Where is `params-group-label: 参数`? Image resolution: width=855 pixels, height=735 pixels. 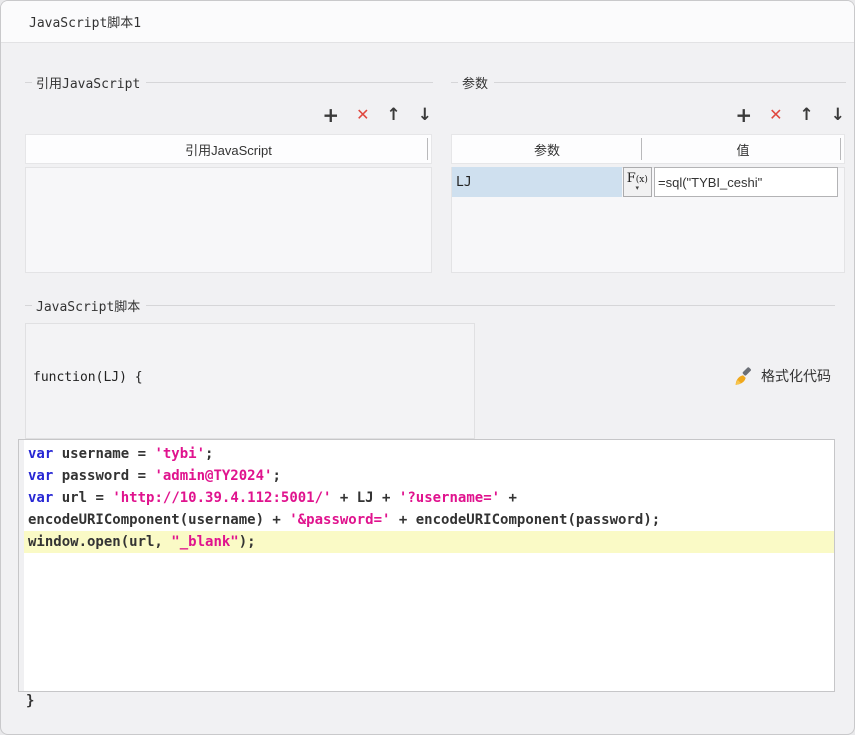 params-group-label: 参数 is located at coordinates (648, 82).